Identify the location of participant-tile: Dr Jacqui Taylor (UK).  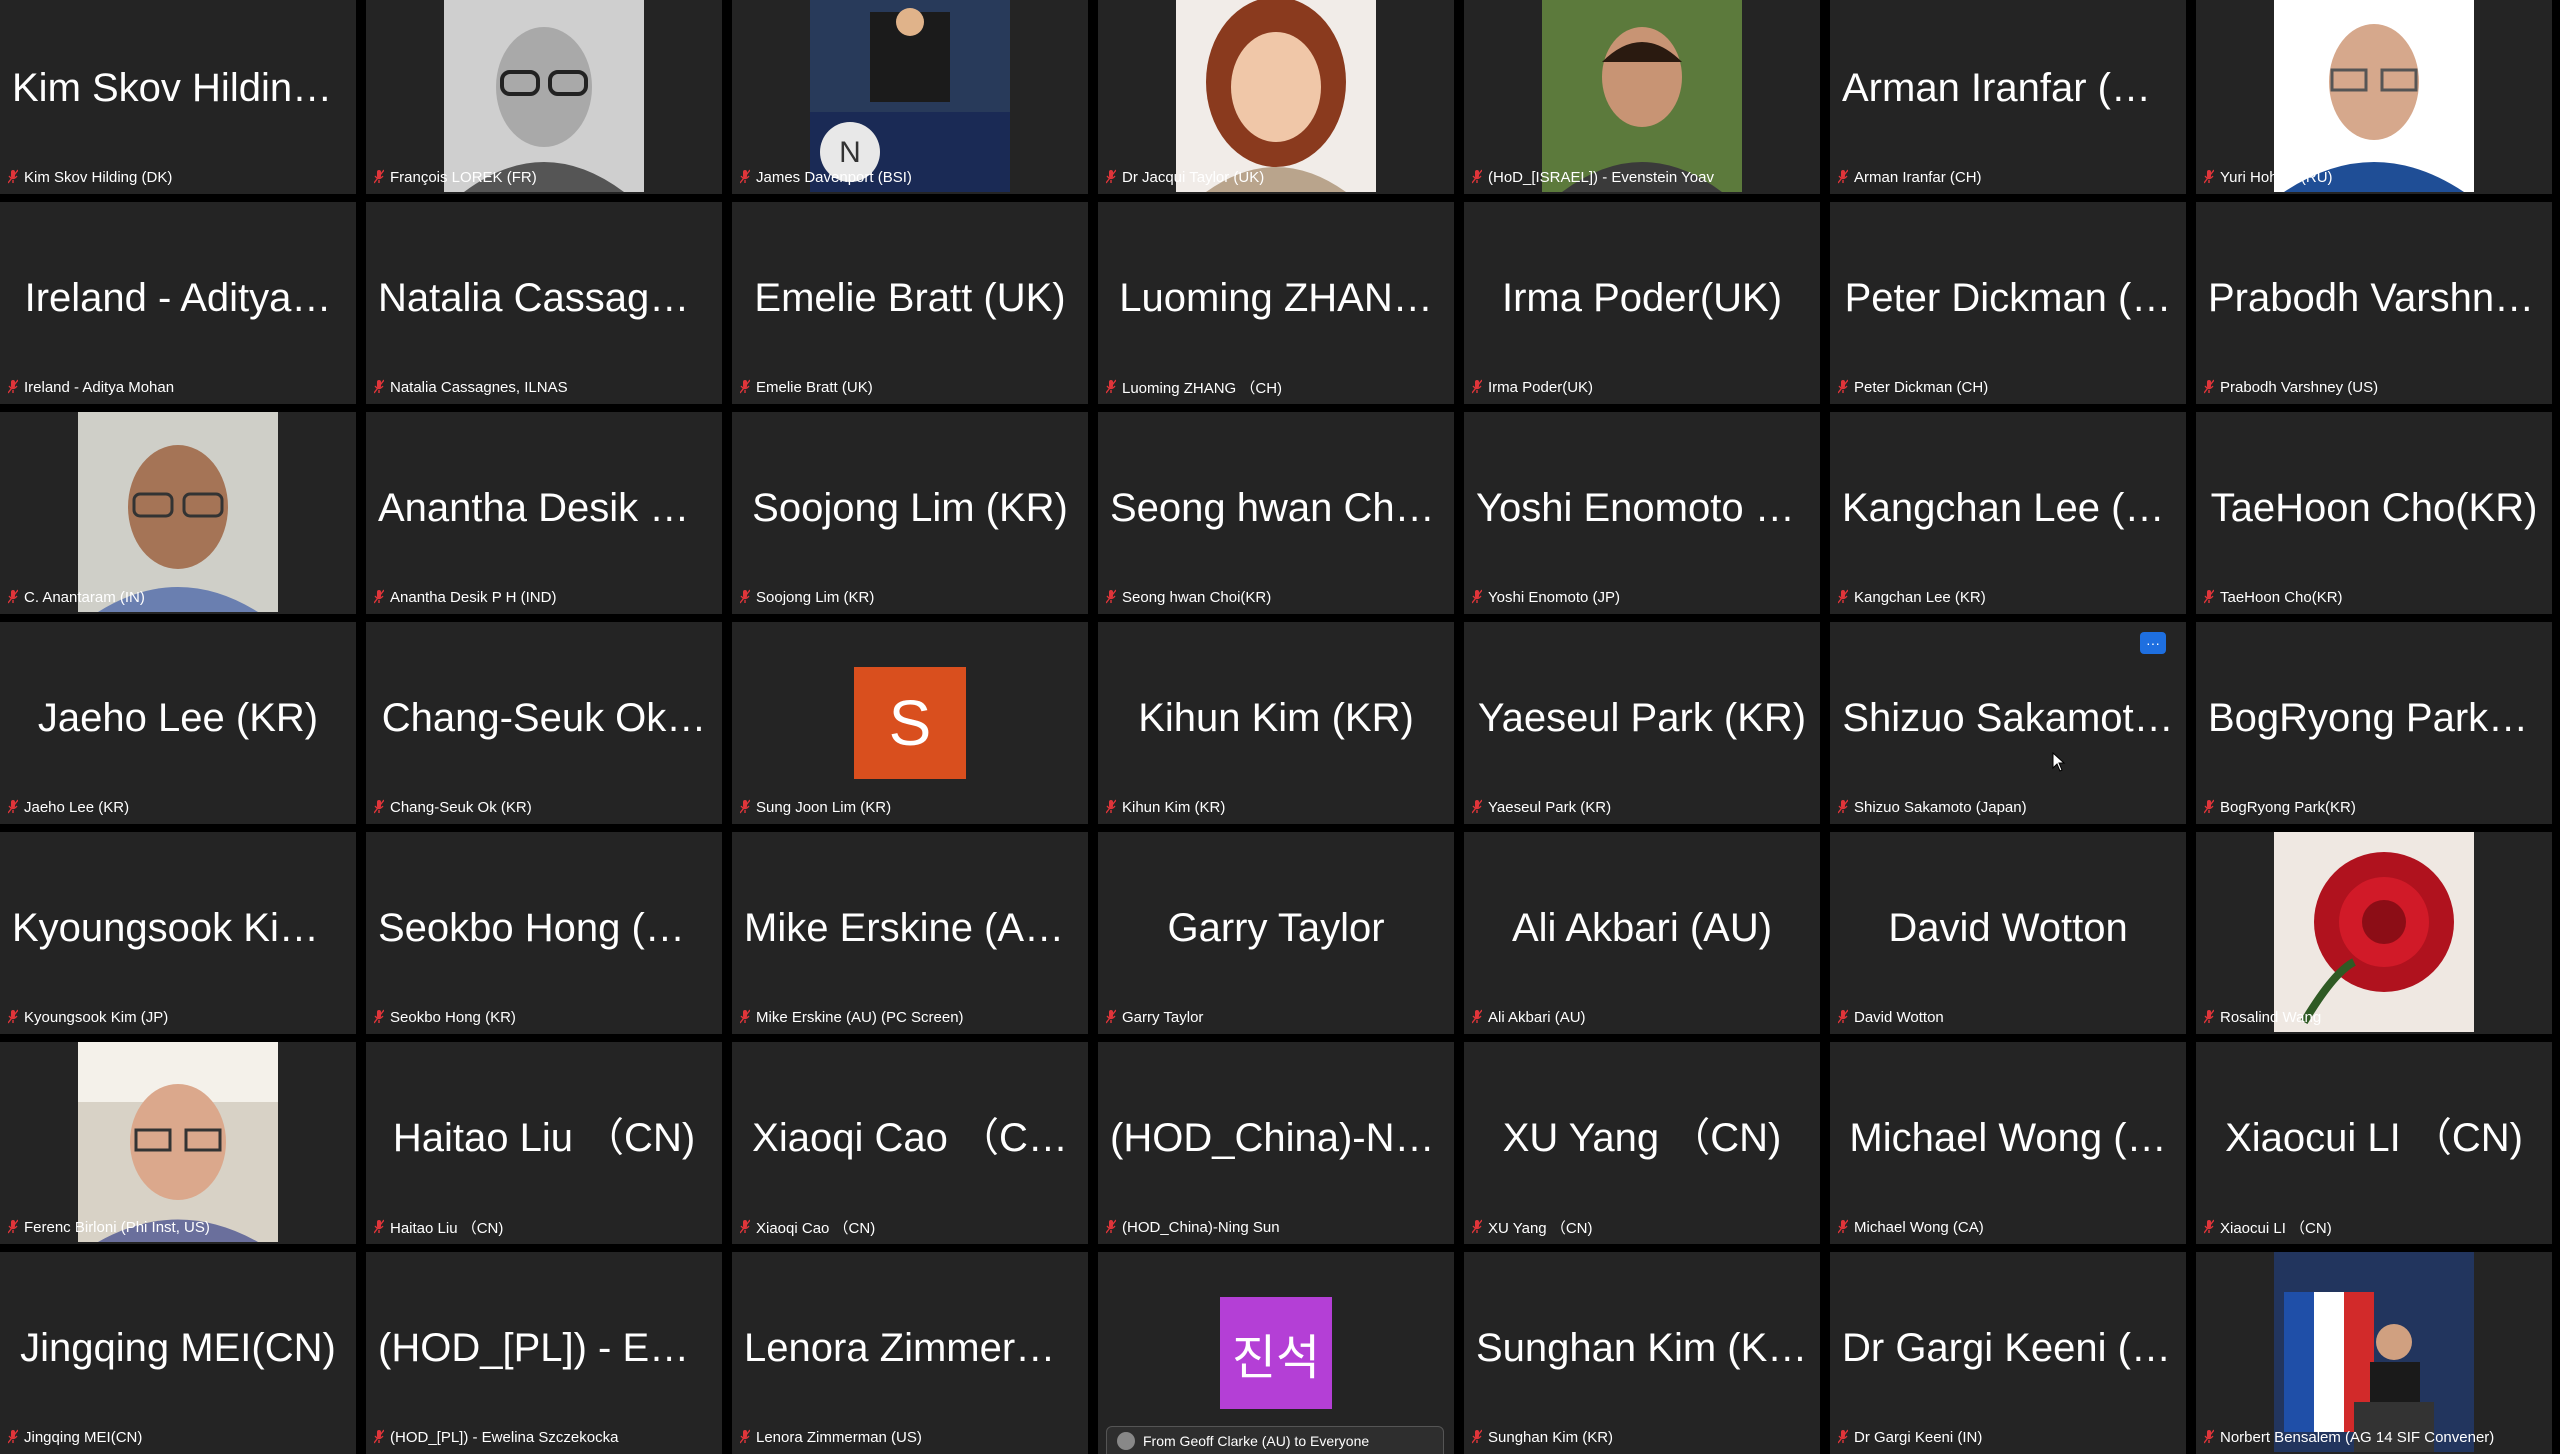
(1276, 97).